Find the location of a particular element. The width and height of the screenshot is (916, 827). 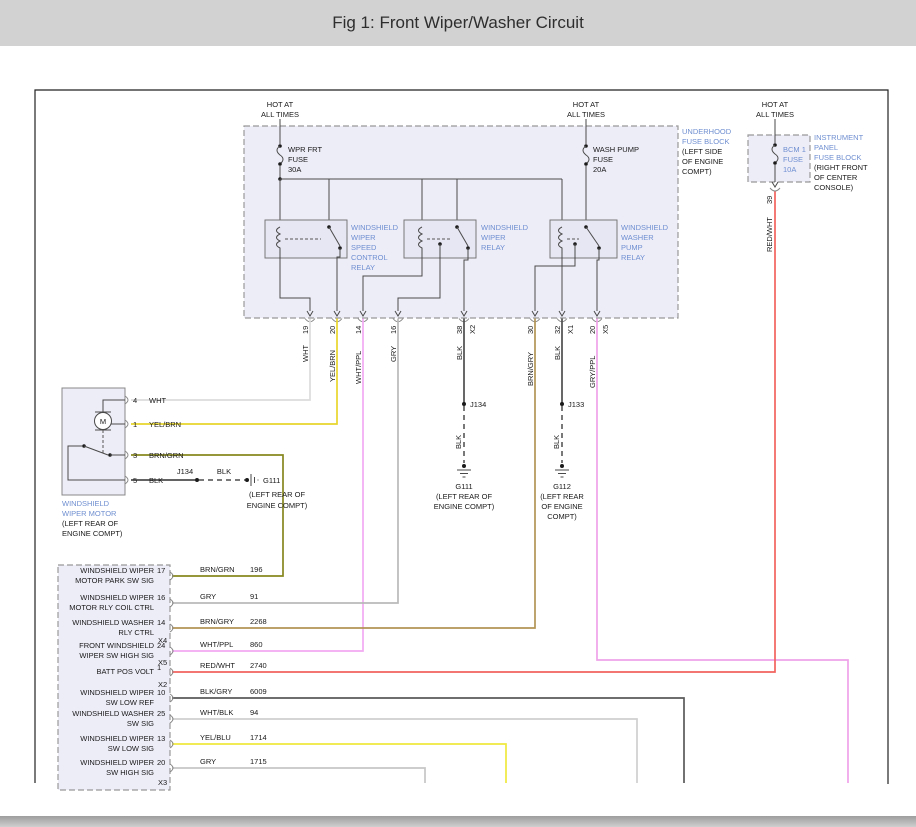

pin-number: 19 is located at coordinates (305, 330).